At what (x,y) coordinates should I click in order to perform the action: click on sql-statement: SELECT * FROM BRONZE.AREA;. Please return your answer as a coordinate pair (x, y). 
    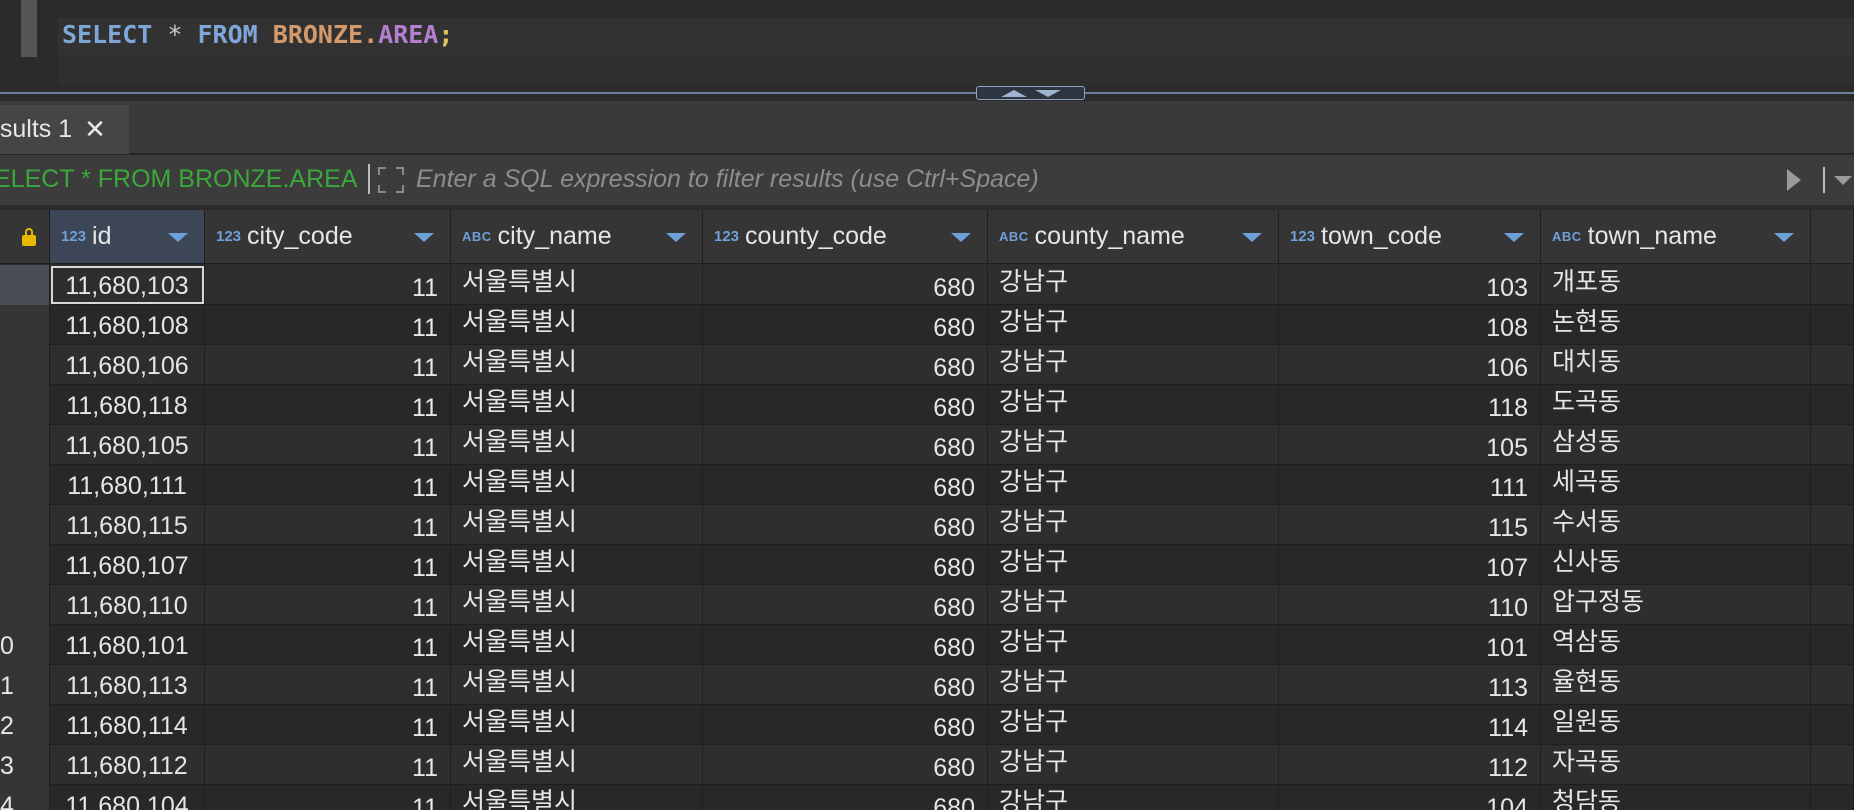
    Looking at the image, I should click on (257, 35).